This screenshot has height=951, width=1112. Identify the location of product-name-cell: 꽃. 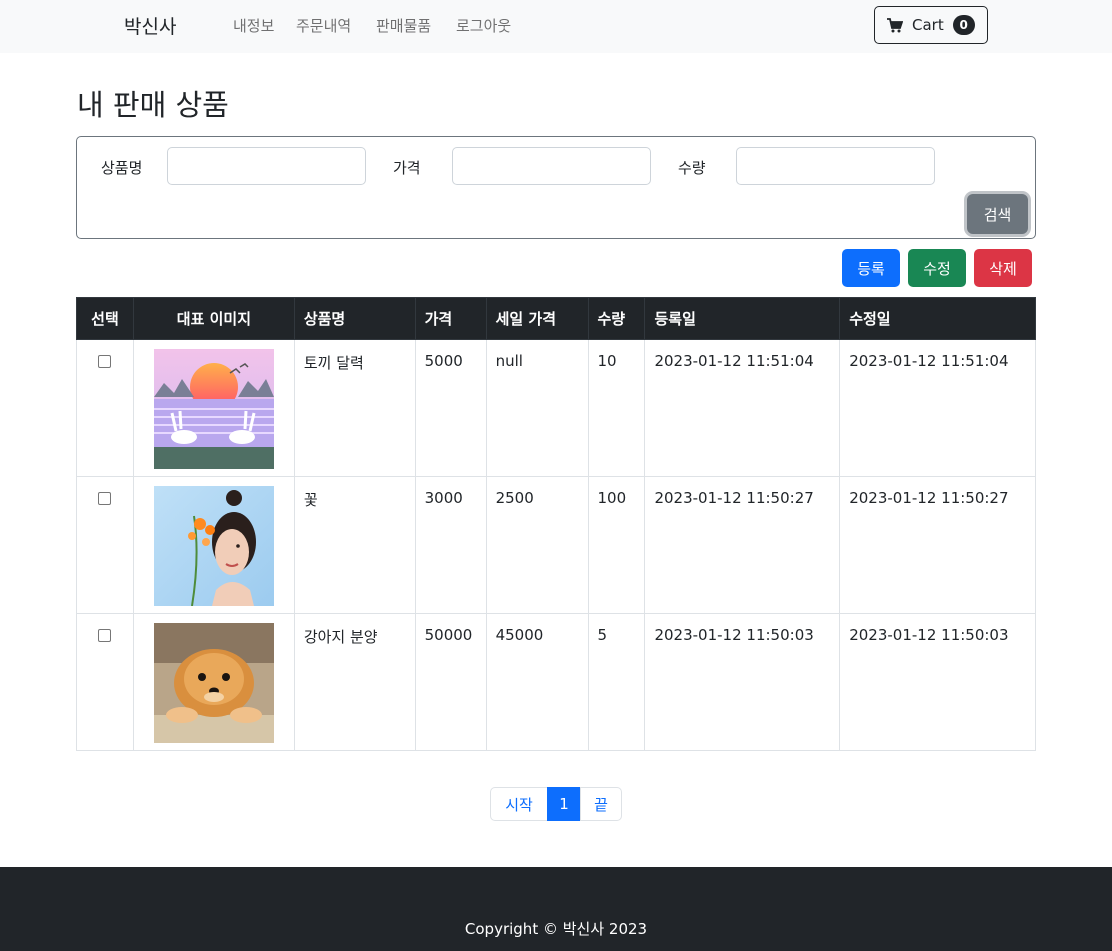
(354, 545).